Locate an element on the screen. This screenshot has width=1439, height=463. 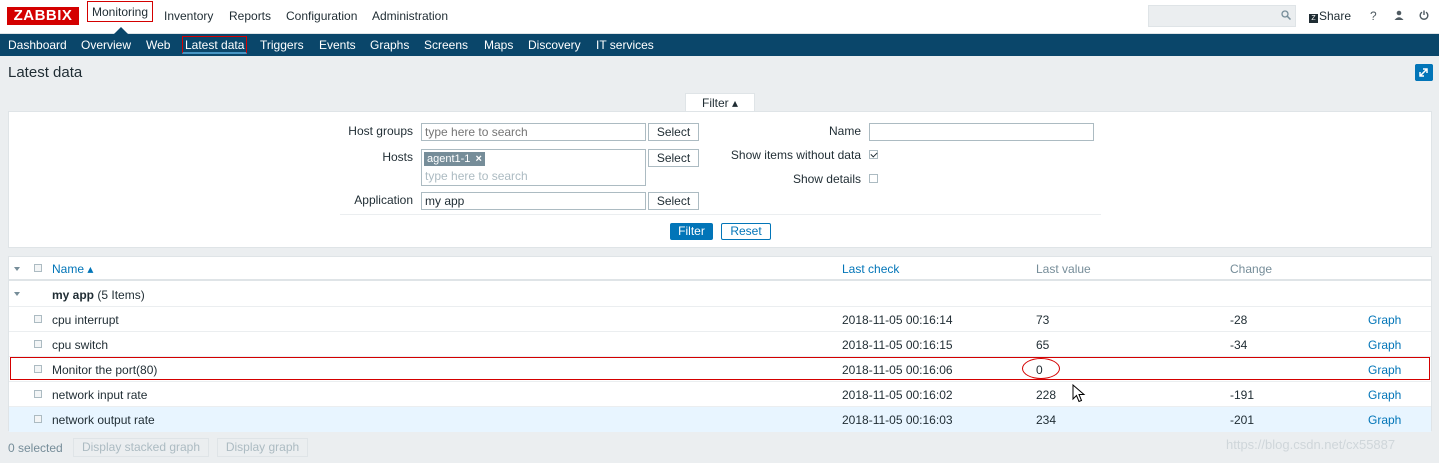
watermark: https://blog.csdn.net/cx55887 is located at coordinates (1311, 444).